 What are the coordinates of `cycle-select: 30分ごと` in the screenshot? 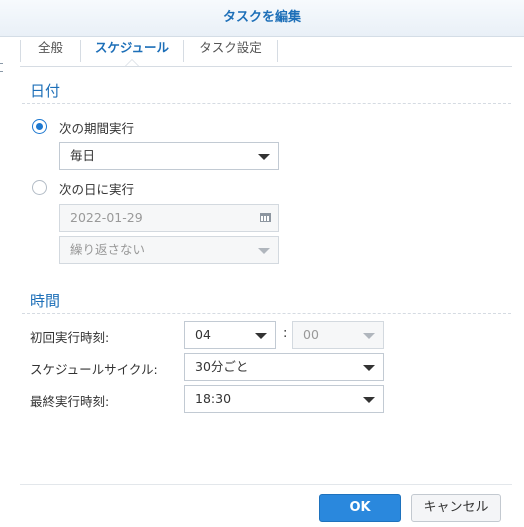 It's located at (284, 367).